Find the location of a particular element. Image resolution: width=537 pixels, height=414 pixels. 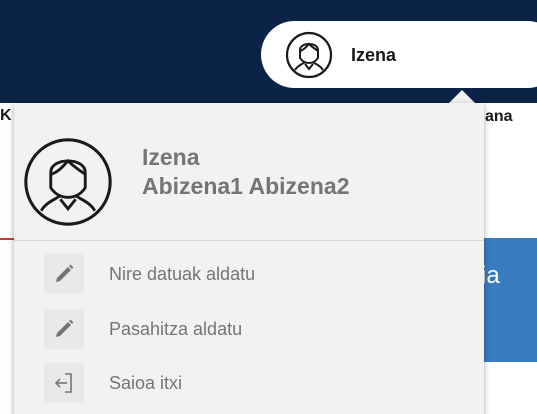

menu-item-label: Saioa itxi is located at coordinates (146, 383).